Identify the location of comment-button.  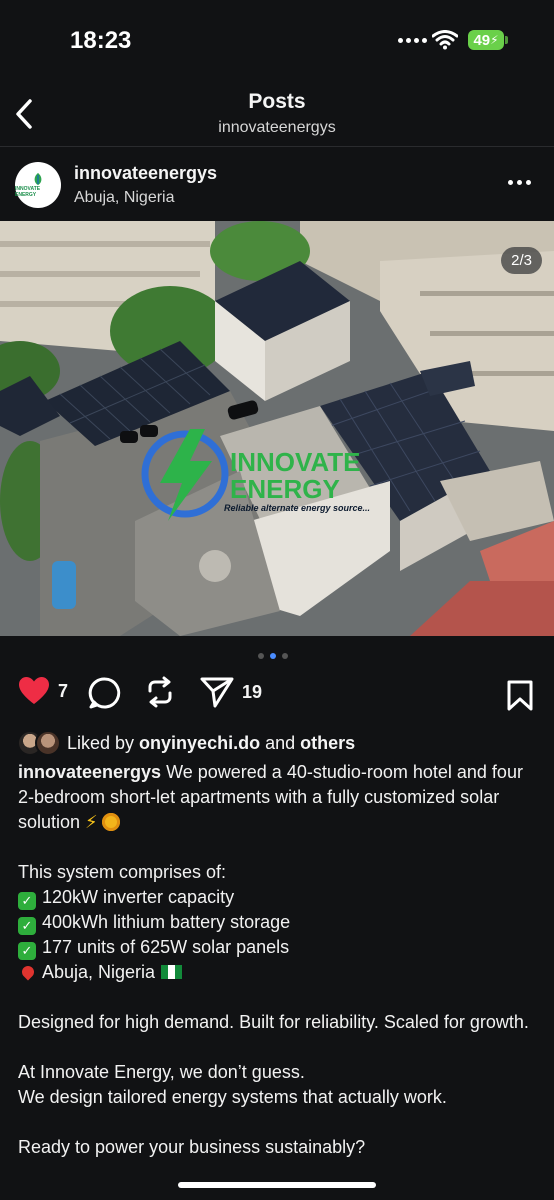
(105, 693).